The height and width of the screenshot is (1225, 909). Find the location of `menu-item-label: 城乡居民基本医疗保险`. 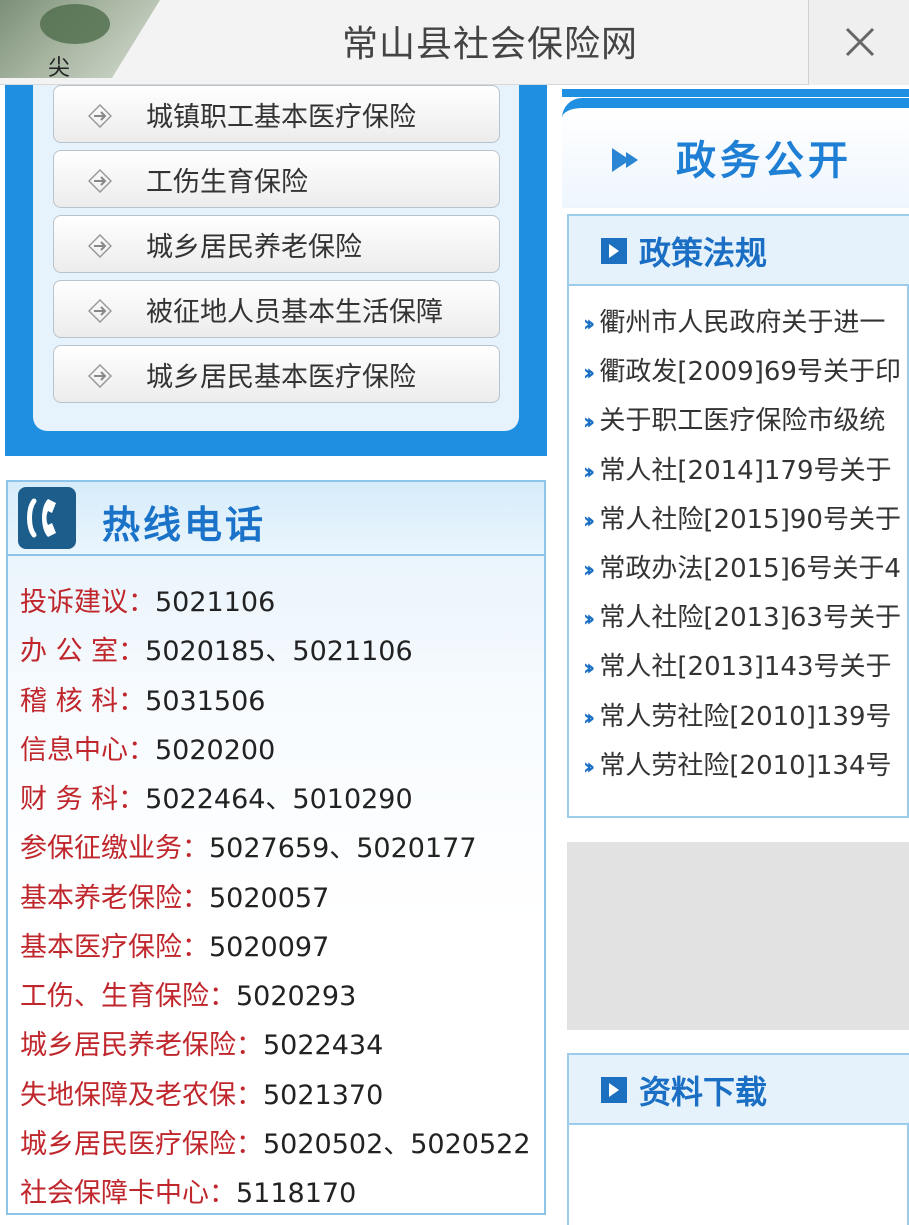

menu-item-label: 城乡居民基本医疗保险 is located at coordinates (281, 377).